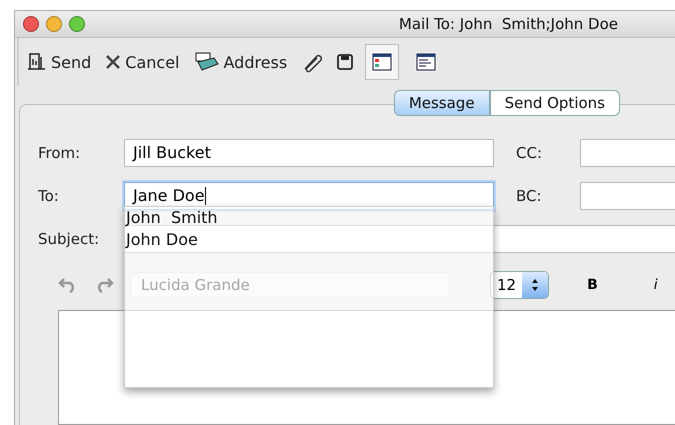 Image resolution: width=675 pixels, height=425 pixels. I want to click on field-label: Subject:, so click(69, 239).